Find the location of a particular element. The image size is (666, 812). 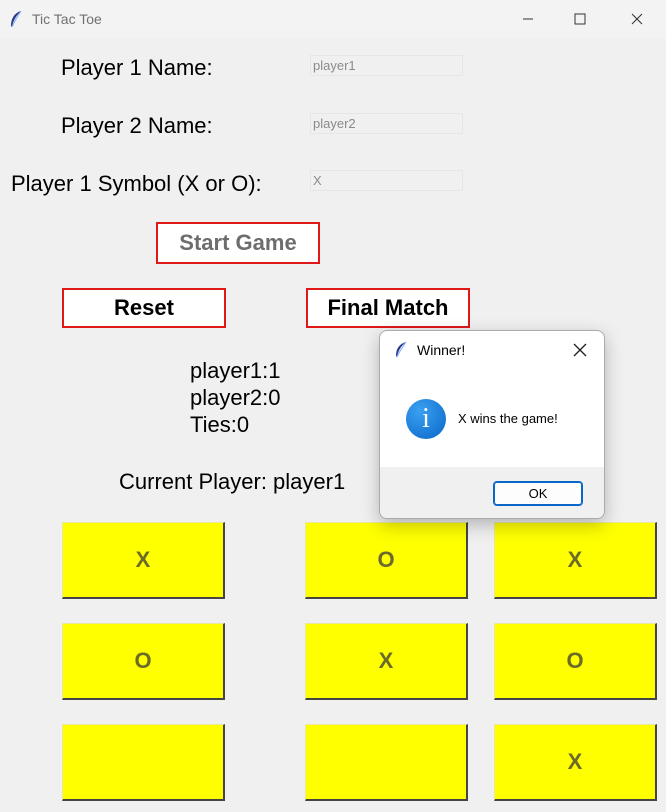

close-button is located at coordinates (637, 19).